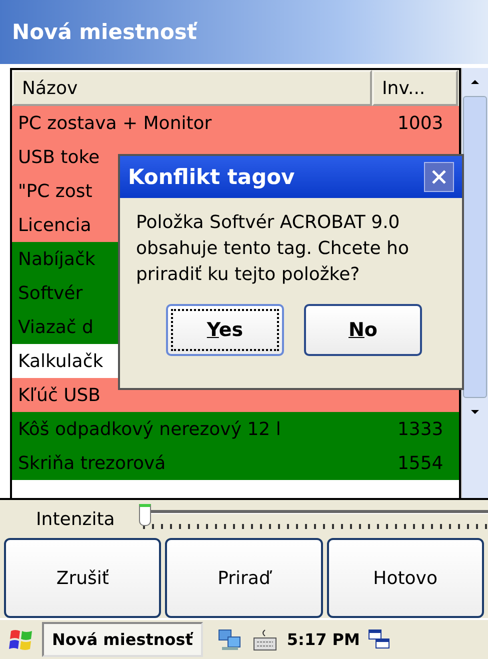 Image resolution: width=488 pixels, height=659 pixels. Describe the element at coordinates (272, 249) in the screenshot. I see `dialog-message: Položka Softvér ACROBAT 9.0 obsahuje tento tag. Chcete ho priradiť ku tejto položke?` at that location.